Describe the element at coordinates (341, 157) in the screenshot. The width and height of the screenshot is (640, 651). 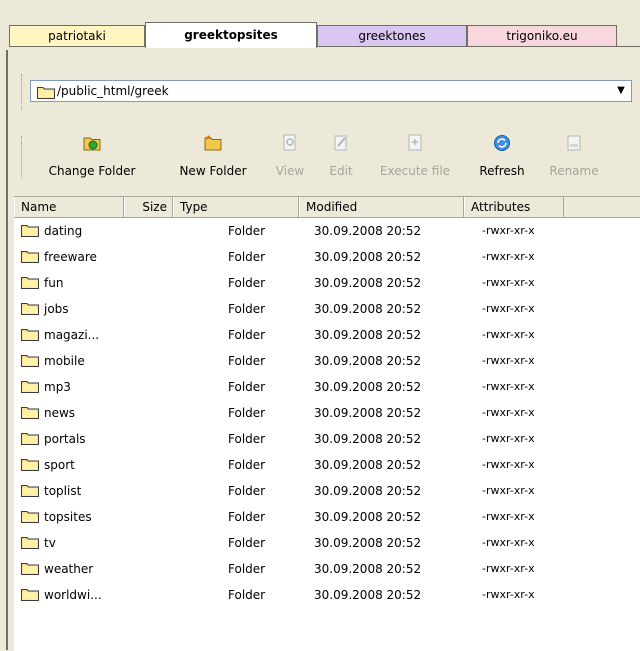
I see `edit-button: Edit` at that location.